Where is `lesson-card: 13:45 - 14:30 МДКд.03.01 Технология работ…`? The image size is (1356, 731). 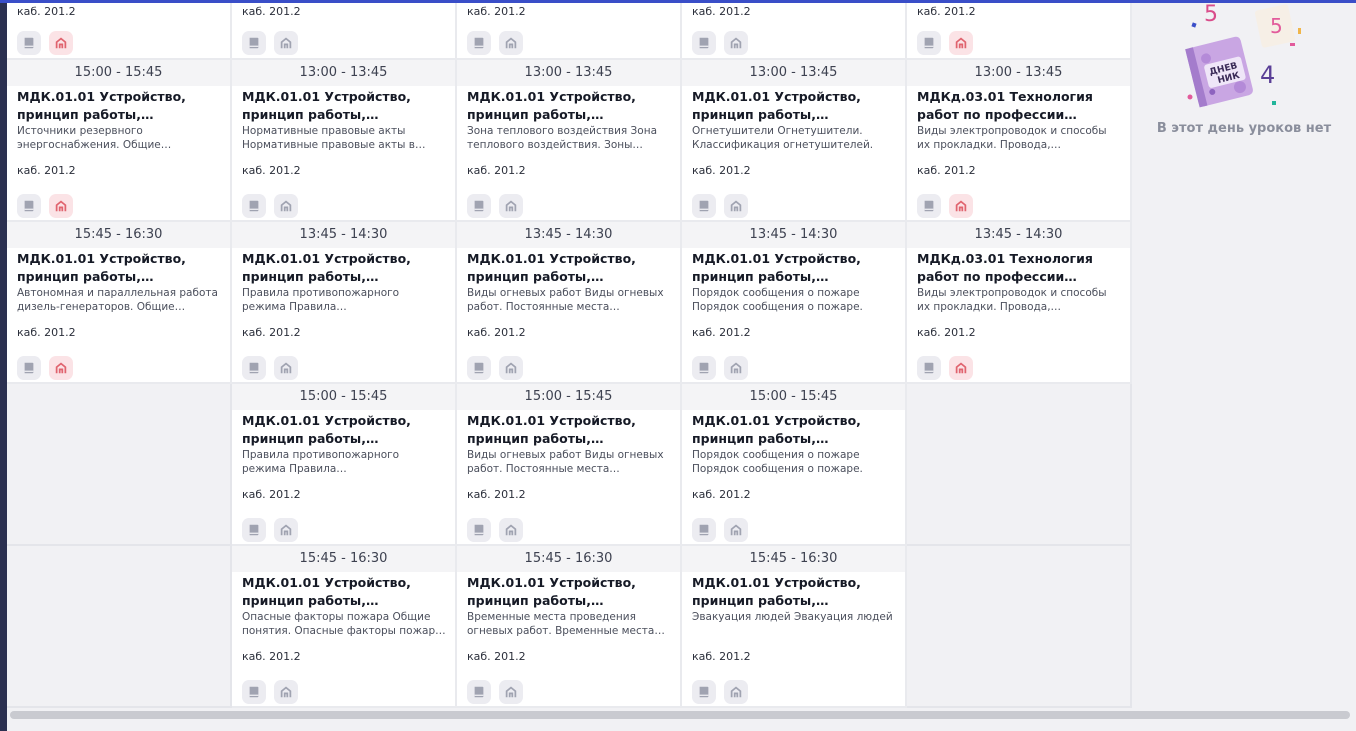 lesson-card: 13:45 - 14:30 МДКд.03.01 Технология работ… is located at coordinates (1019, 303).